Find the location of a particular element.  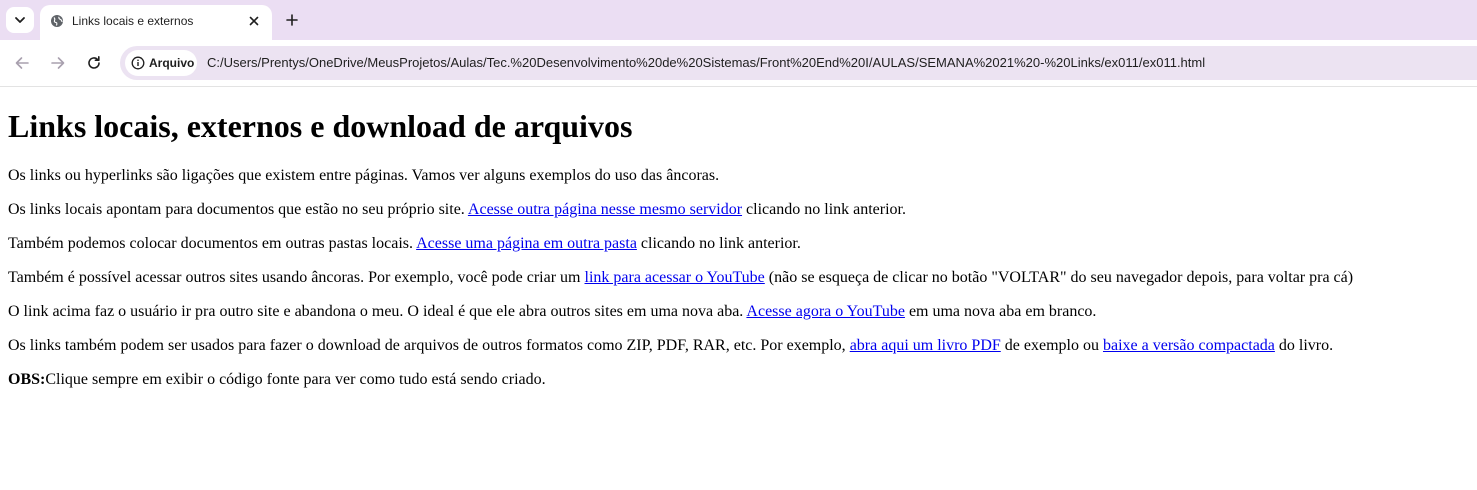

site-info-label: Arquivo is located at coordinates (172, 63).